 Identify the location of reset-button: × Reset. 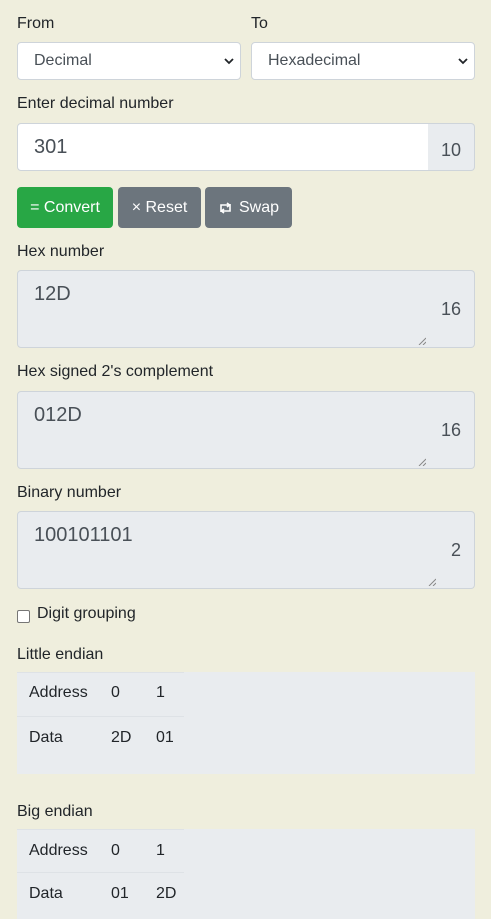
(159, 207).